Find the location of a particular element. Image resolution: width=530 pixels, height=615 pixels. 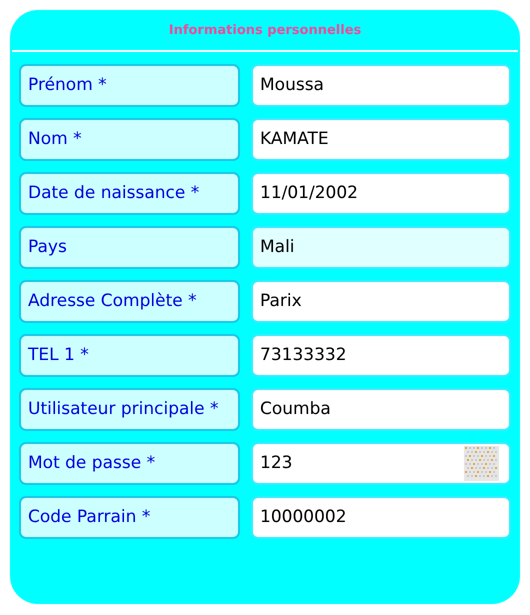

pattern-icon is located at coordinates (481, 463).